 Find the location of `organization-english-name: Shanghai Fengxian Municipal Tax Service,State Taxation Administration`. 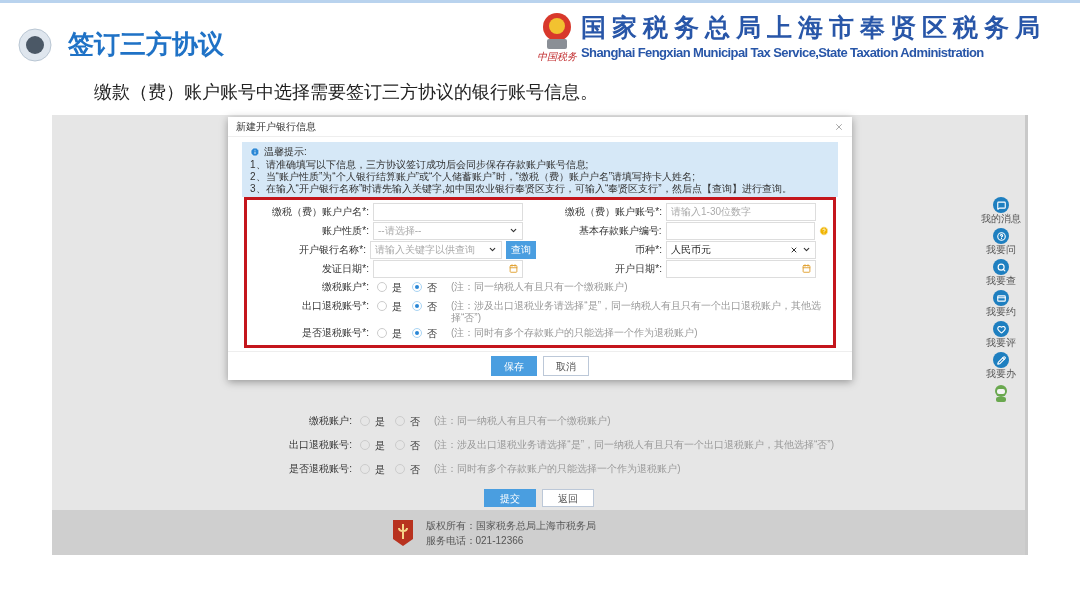

organization-english-name: Shanghai Fengxian Municipal Tax Service,State Taxation Administration is located at coordinates (783, 53).